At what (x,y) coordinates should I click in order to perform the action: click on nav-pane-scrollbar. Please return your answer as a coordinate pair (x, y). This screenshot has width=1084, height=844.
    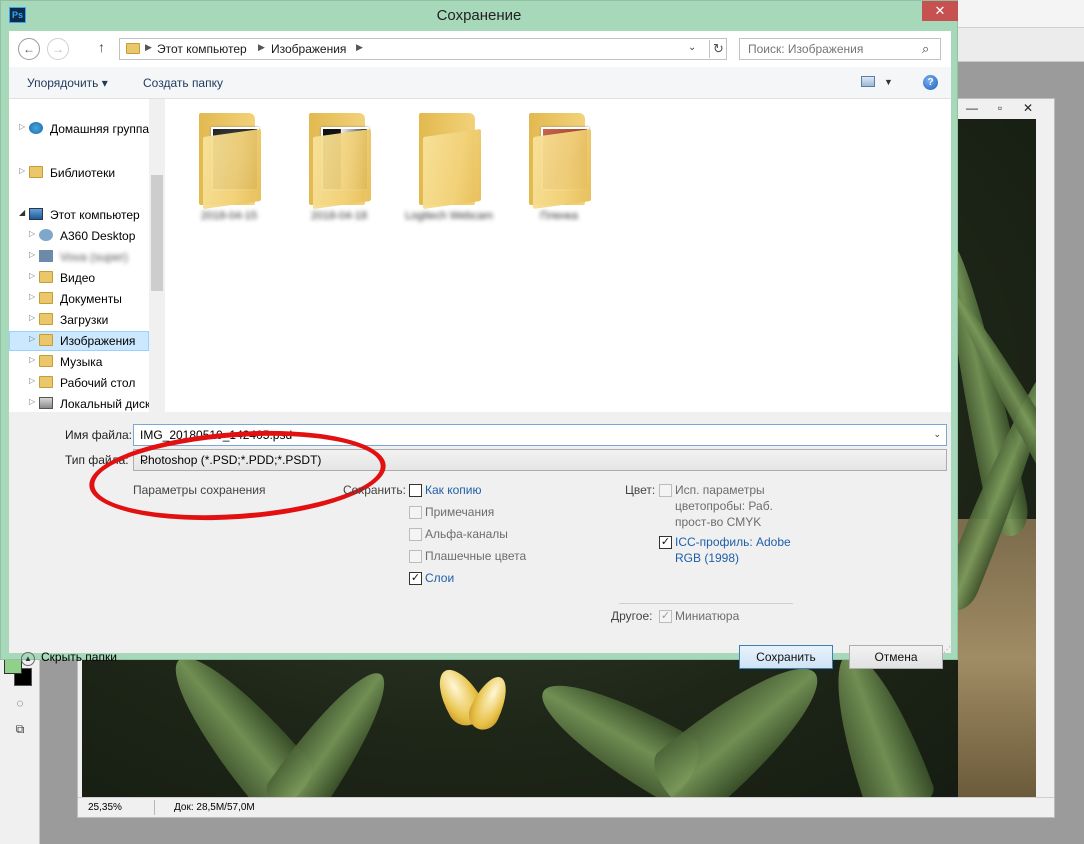
    Looking at the image, I should click on (157, 255).